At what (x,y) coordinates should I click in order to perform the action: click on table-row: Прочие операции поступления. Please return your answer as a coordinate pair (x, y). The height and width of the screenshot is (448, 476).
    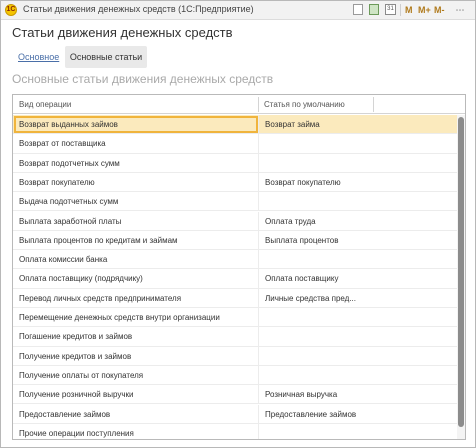
    Looking at the image, I should click on (235, 431).